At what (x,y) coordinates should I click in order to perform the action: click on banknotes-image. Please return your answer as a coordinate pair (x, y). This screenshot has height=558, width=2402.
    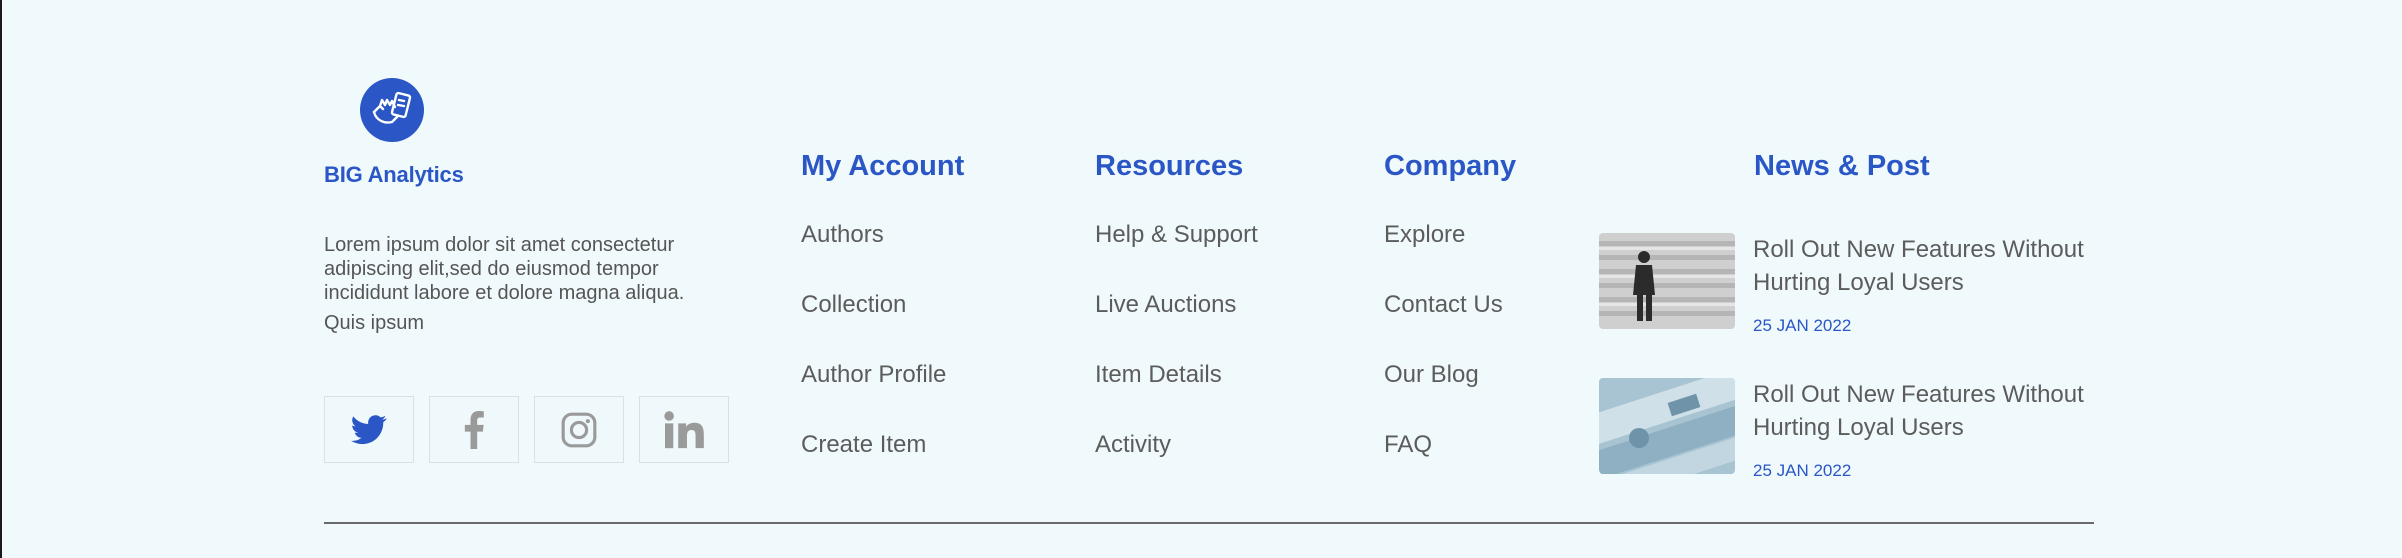
    Looking at the image, I should click on (1667, 426).